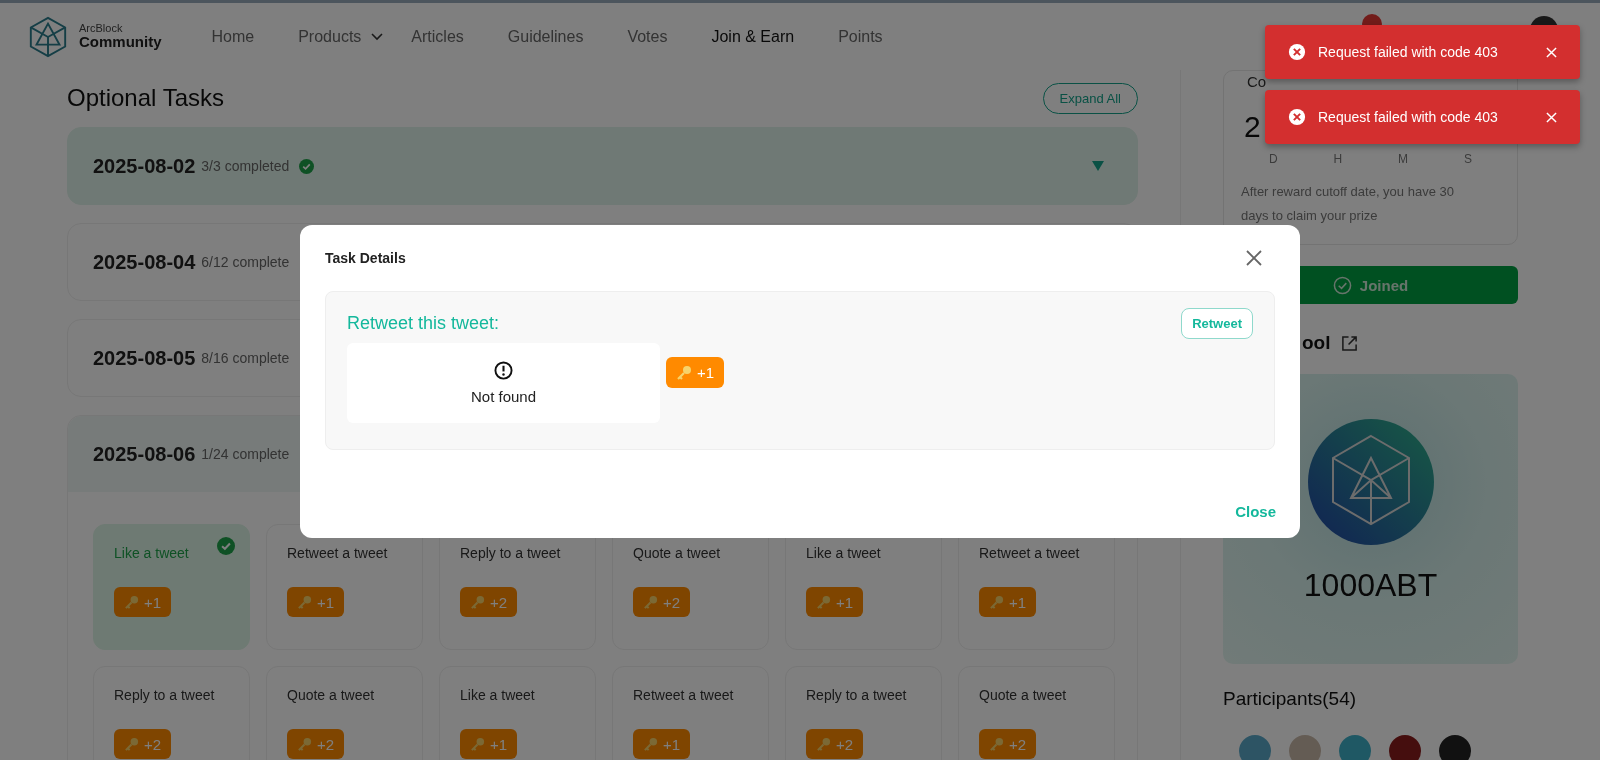 The height and width of the screenshot is (760, 1600). What do you see at coordinates (245, 454) in the screenshot?
I see `progress-text: 1/24 complete` at bounding box center [245, 454].